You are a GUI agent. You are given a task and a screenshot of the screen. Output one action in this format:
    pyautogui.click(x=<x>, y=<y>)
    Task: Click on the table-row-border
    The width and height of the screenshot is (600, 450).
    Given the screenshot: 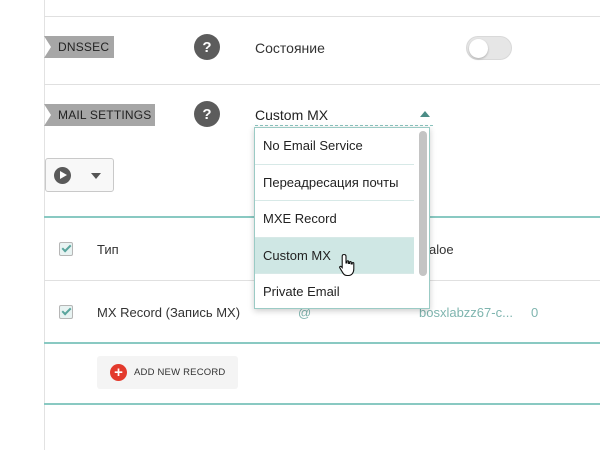 What is the action you would take?
    pyautogui.click(x=322, y=343)
    